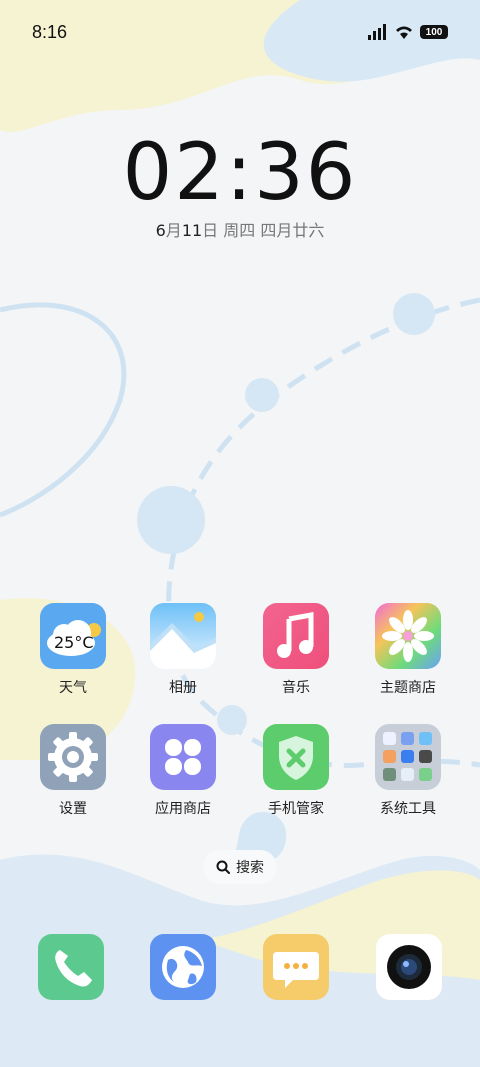 This screenshot has height=1067, width=480. I want to click on app-system-tools-folder: 系统工具, so click(408, 771).